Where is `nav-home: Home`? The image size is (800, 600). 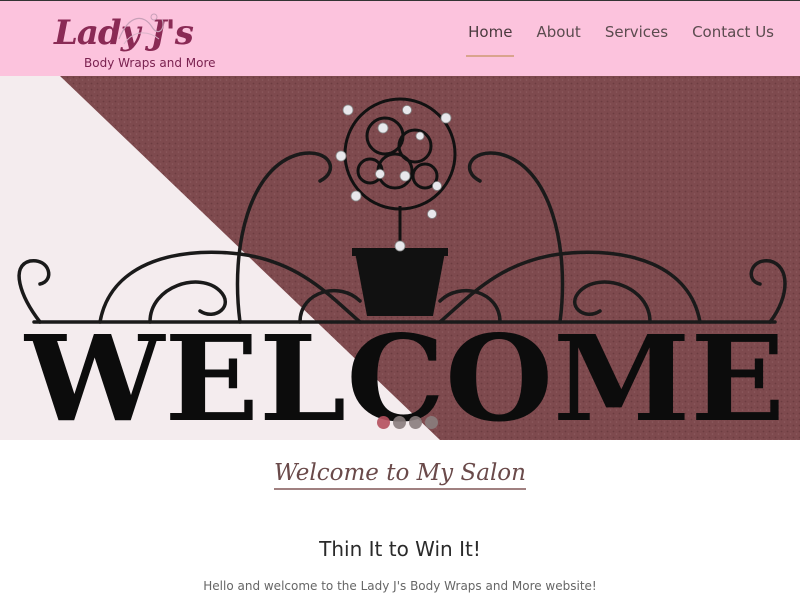
nav-home: Home is located at coordinates (490, 40).